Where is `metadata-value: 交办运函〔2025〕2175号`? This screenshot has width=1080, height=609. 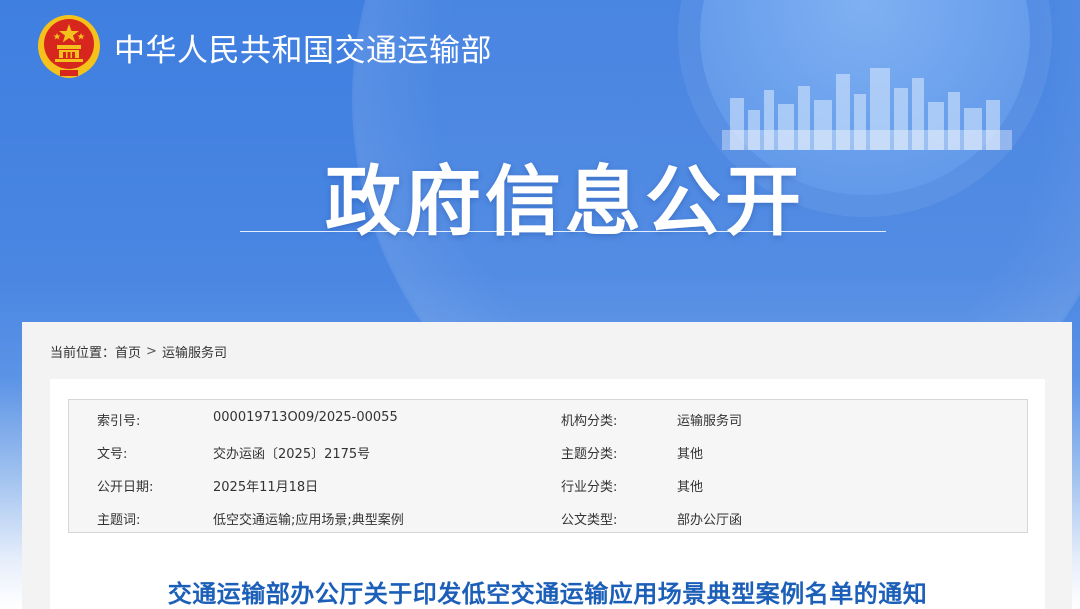
metadata-value: 交办运函〔2025〕2175号 is located at coordinates (292, 454).